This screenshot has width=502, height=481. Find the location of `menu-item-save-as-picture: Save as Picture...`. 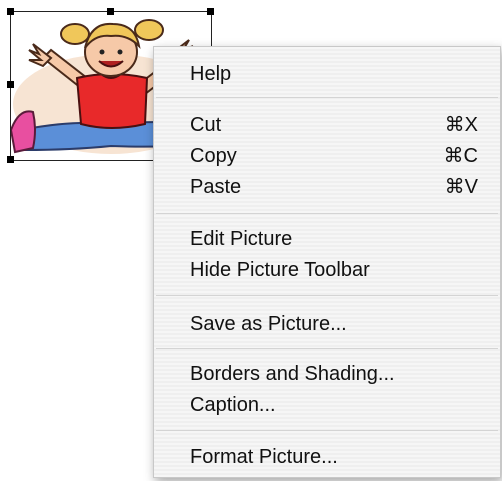

menu-item-save-as-picture: Save as Picture... is located at coordinates (335, 324).